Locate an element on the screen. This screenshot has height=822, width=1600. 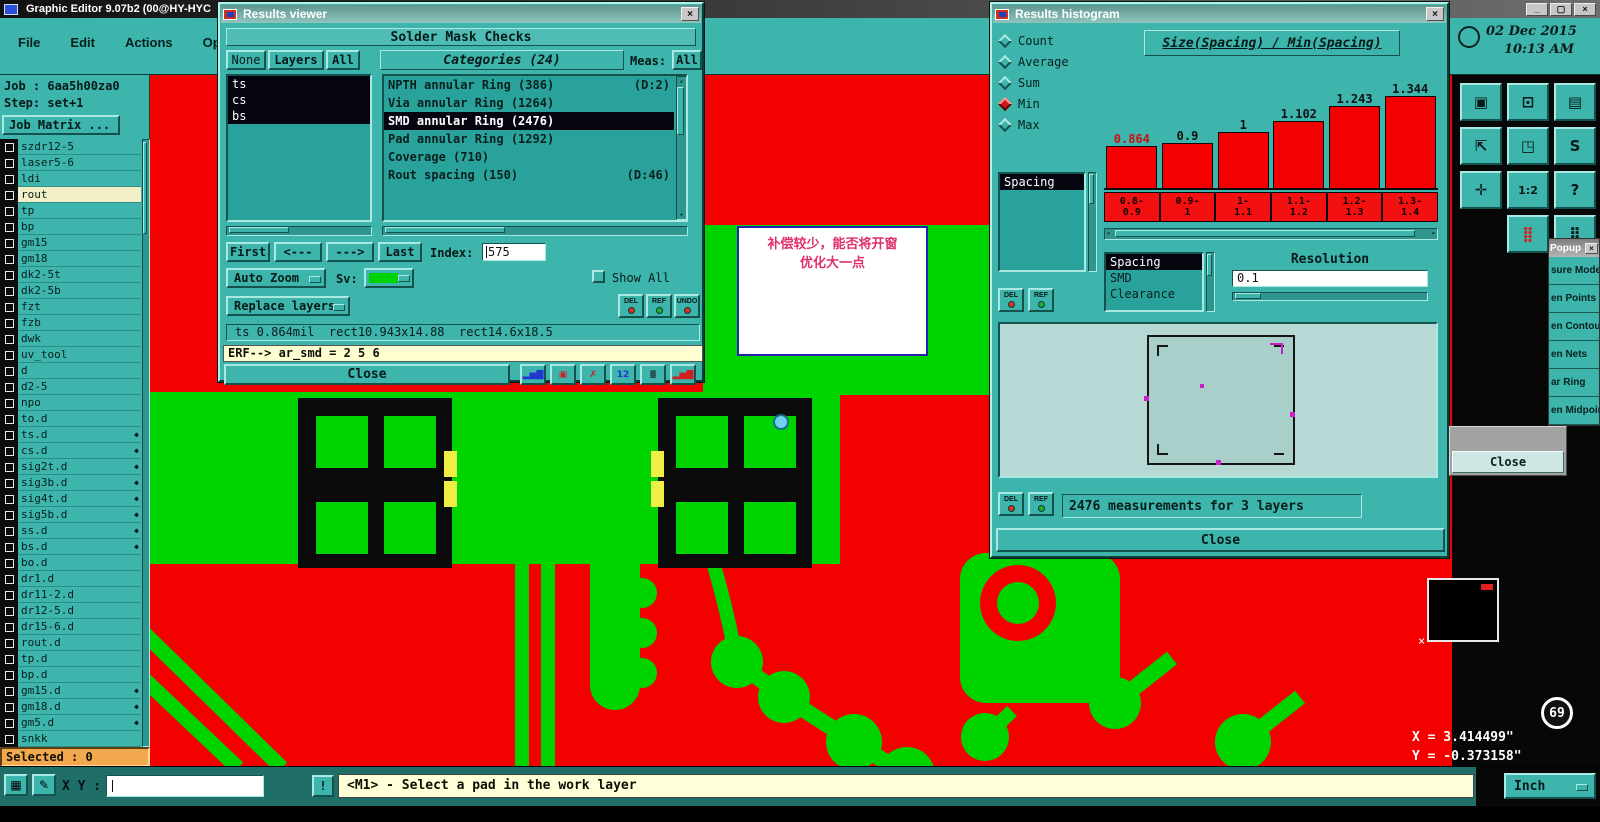
undo-button: UNDO is located at coordinates (687, 306).